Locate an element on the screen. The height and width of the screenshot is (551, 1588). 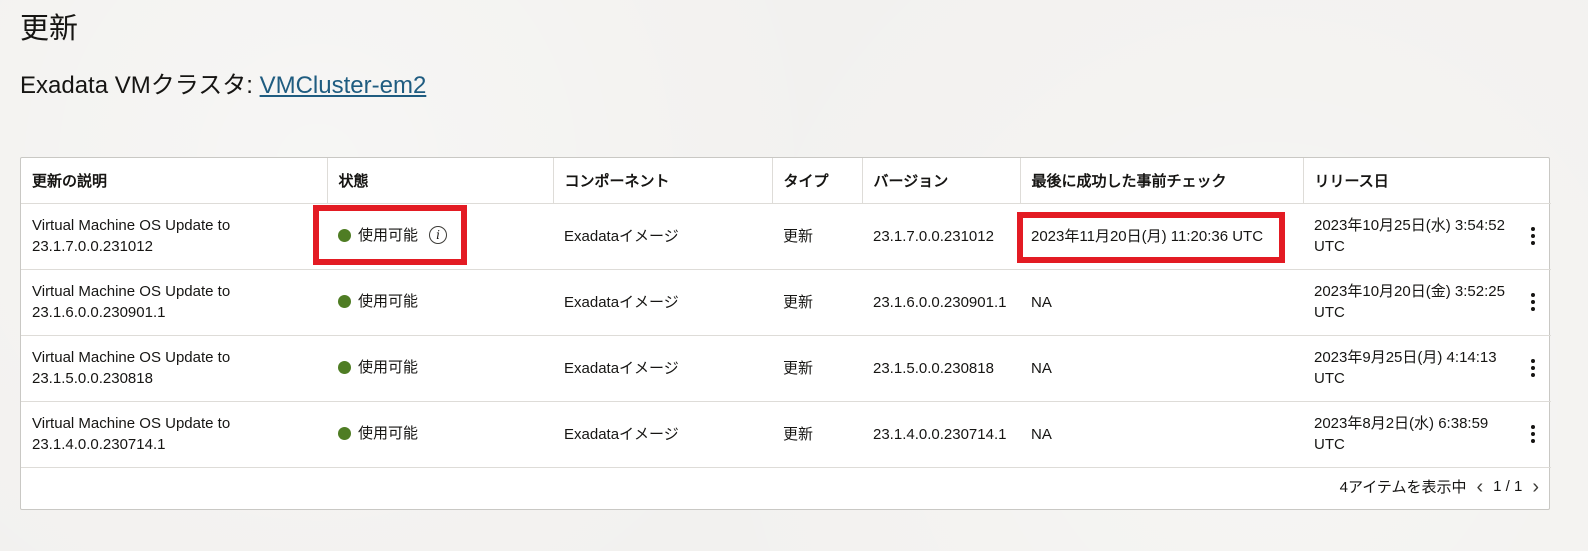
items-count-text: 4アイテムを表示中 is located at coordinates (1403, 487).